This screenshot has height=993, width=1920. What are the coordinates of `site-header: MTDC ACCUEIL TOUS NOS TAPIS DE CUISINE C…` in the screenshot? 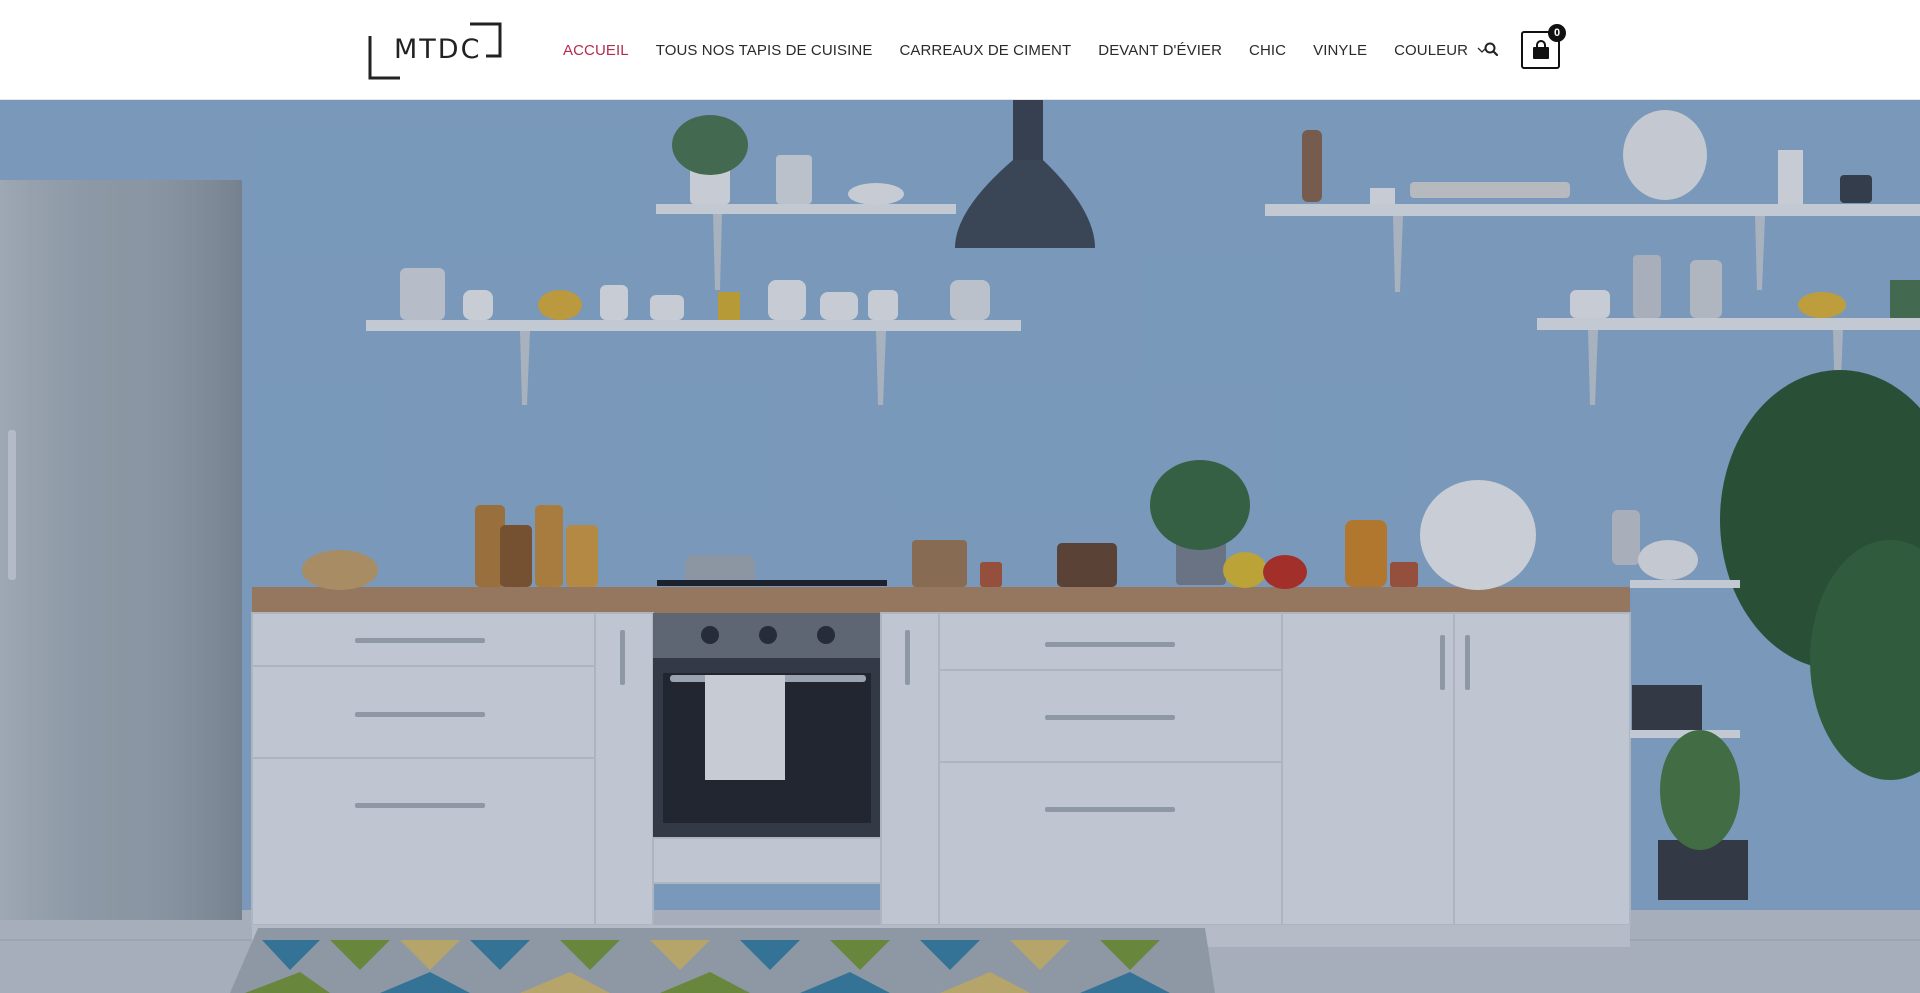 It's located at (960, 50).